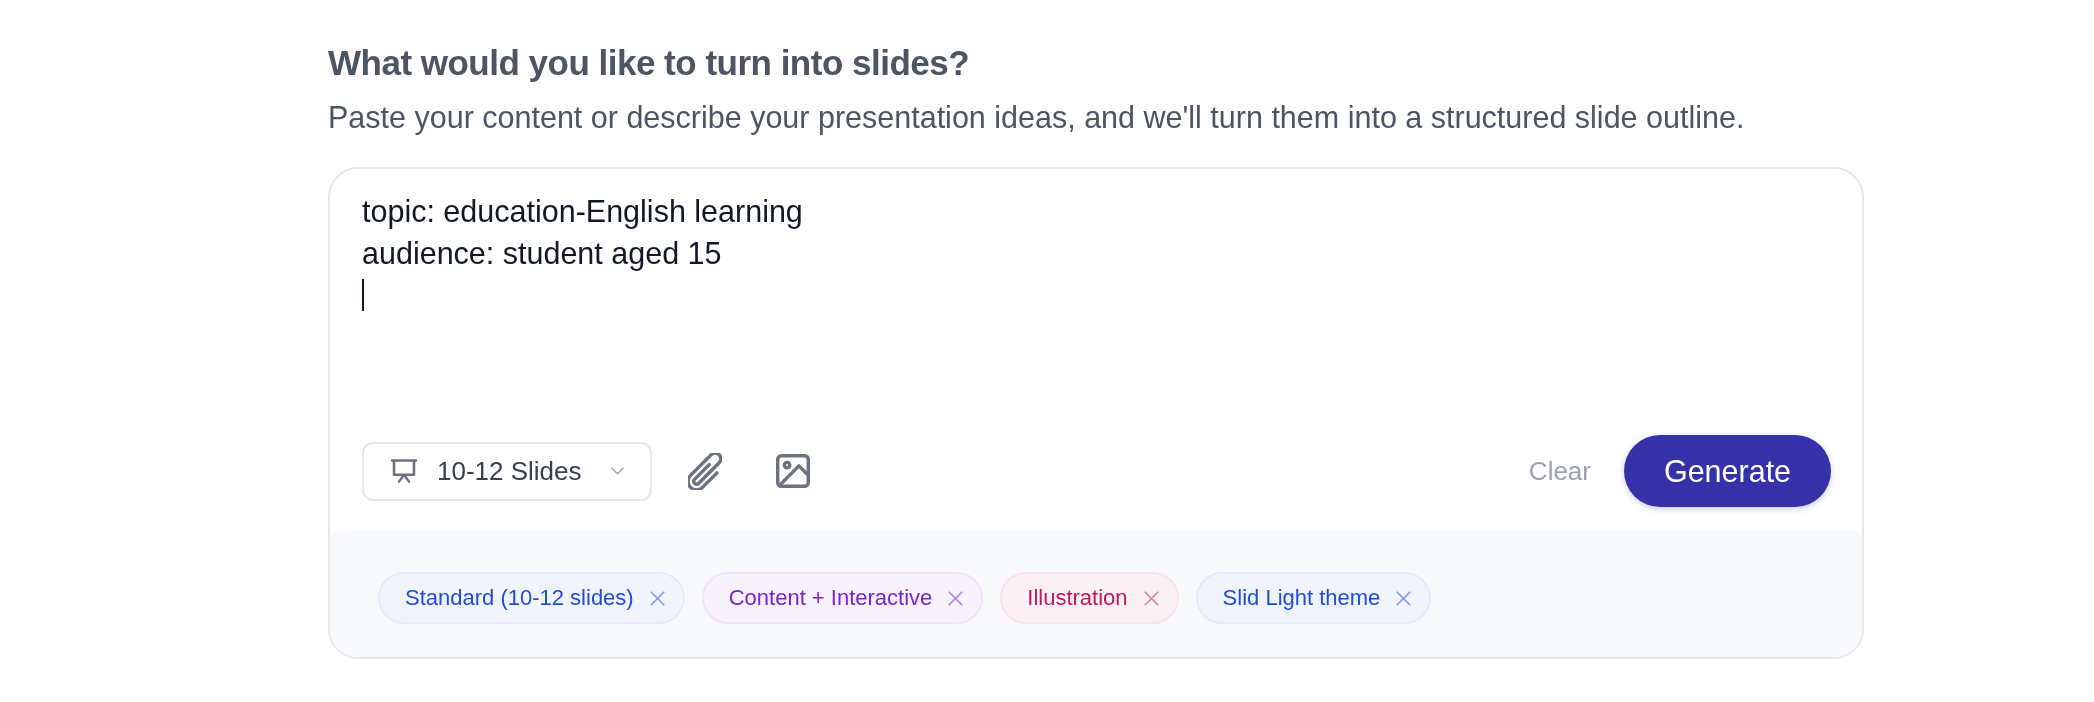 Image resolution: width=2094 pixels, height=702 pixels. Describe the element at coordinates (830, 598) in the screenshot. I see `tag-label: Content + Interactive` at that location.